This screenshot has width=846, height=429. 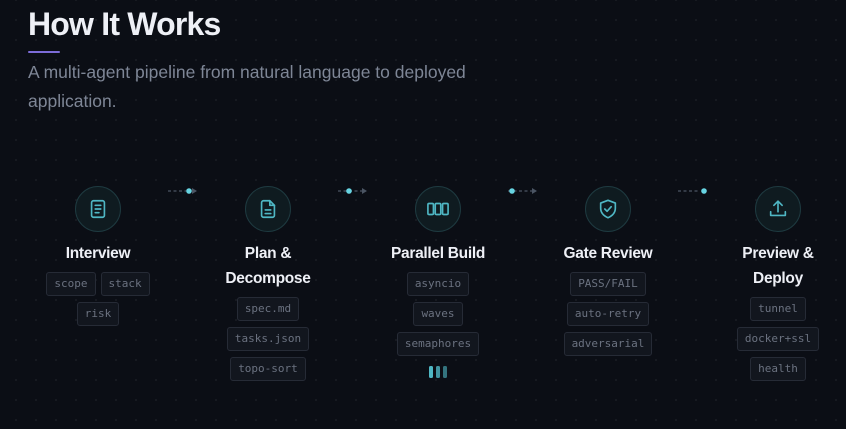 I want to click on document-icon, so click(x=98, y=209).